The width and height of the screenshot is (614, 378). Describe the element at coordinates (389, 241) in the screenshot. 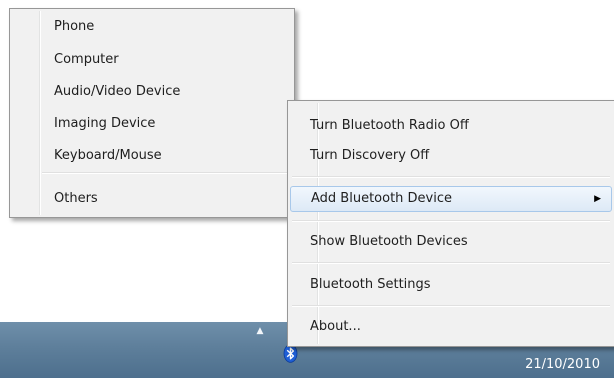

I see `menu-item-label: Show Bluetooth Devices` at that location.